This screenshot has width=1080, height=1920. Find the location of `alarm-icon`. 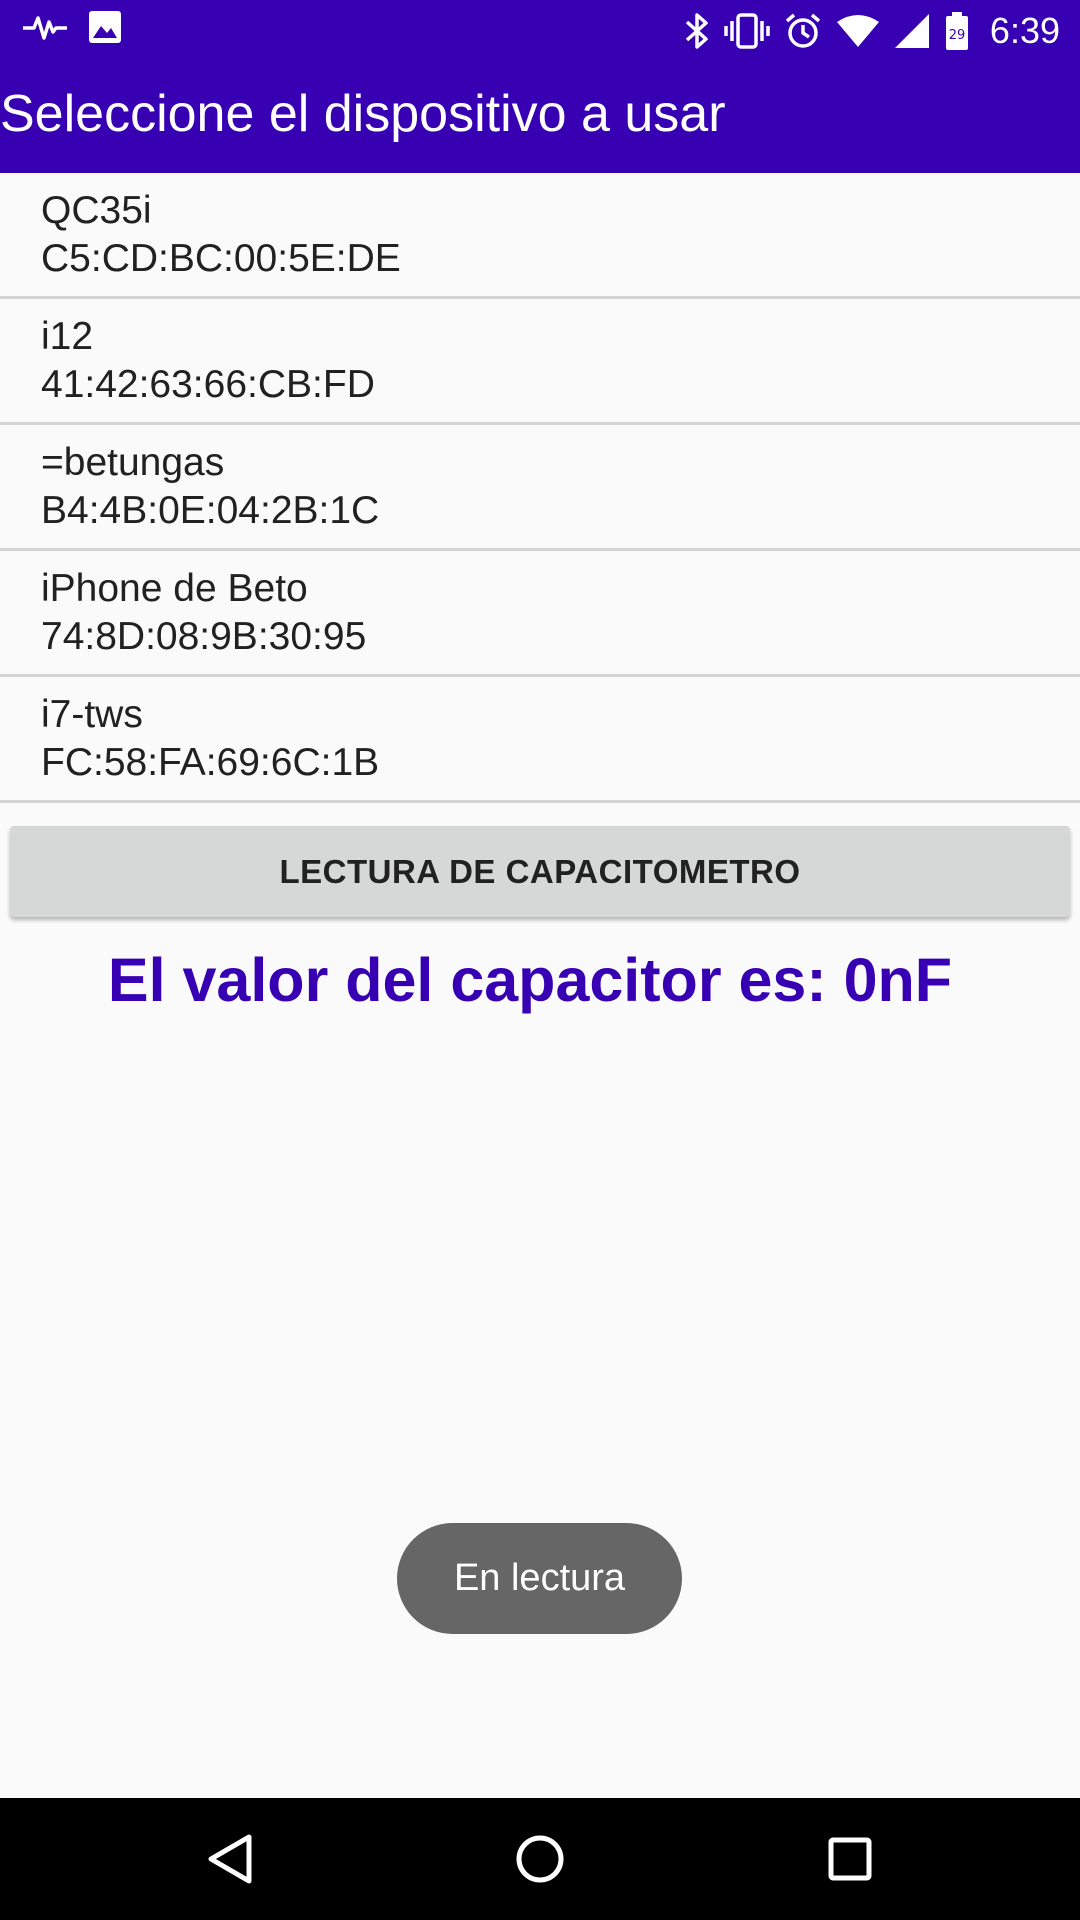

alarm-icon is located at coordinates (803, 31).